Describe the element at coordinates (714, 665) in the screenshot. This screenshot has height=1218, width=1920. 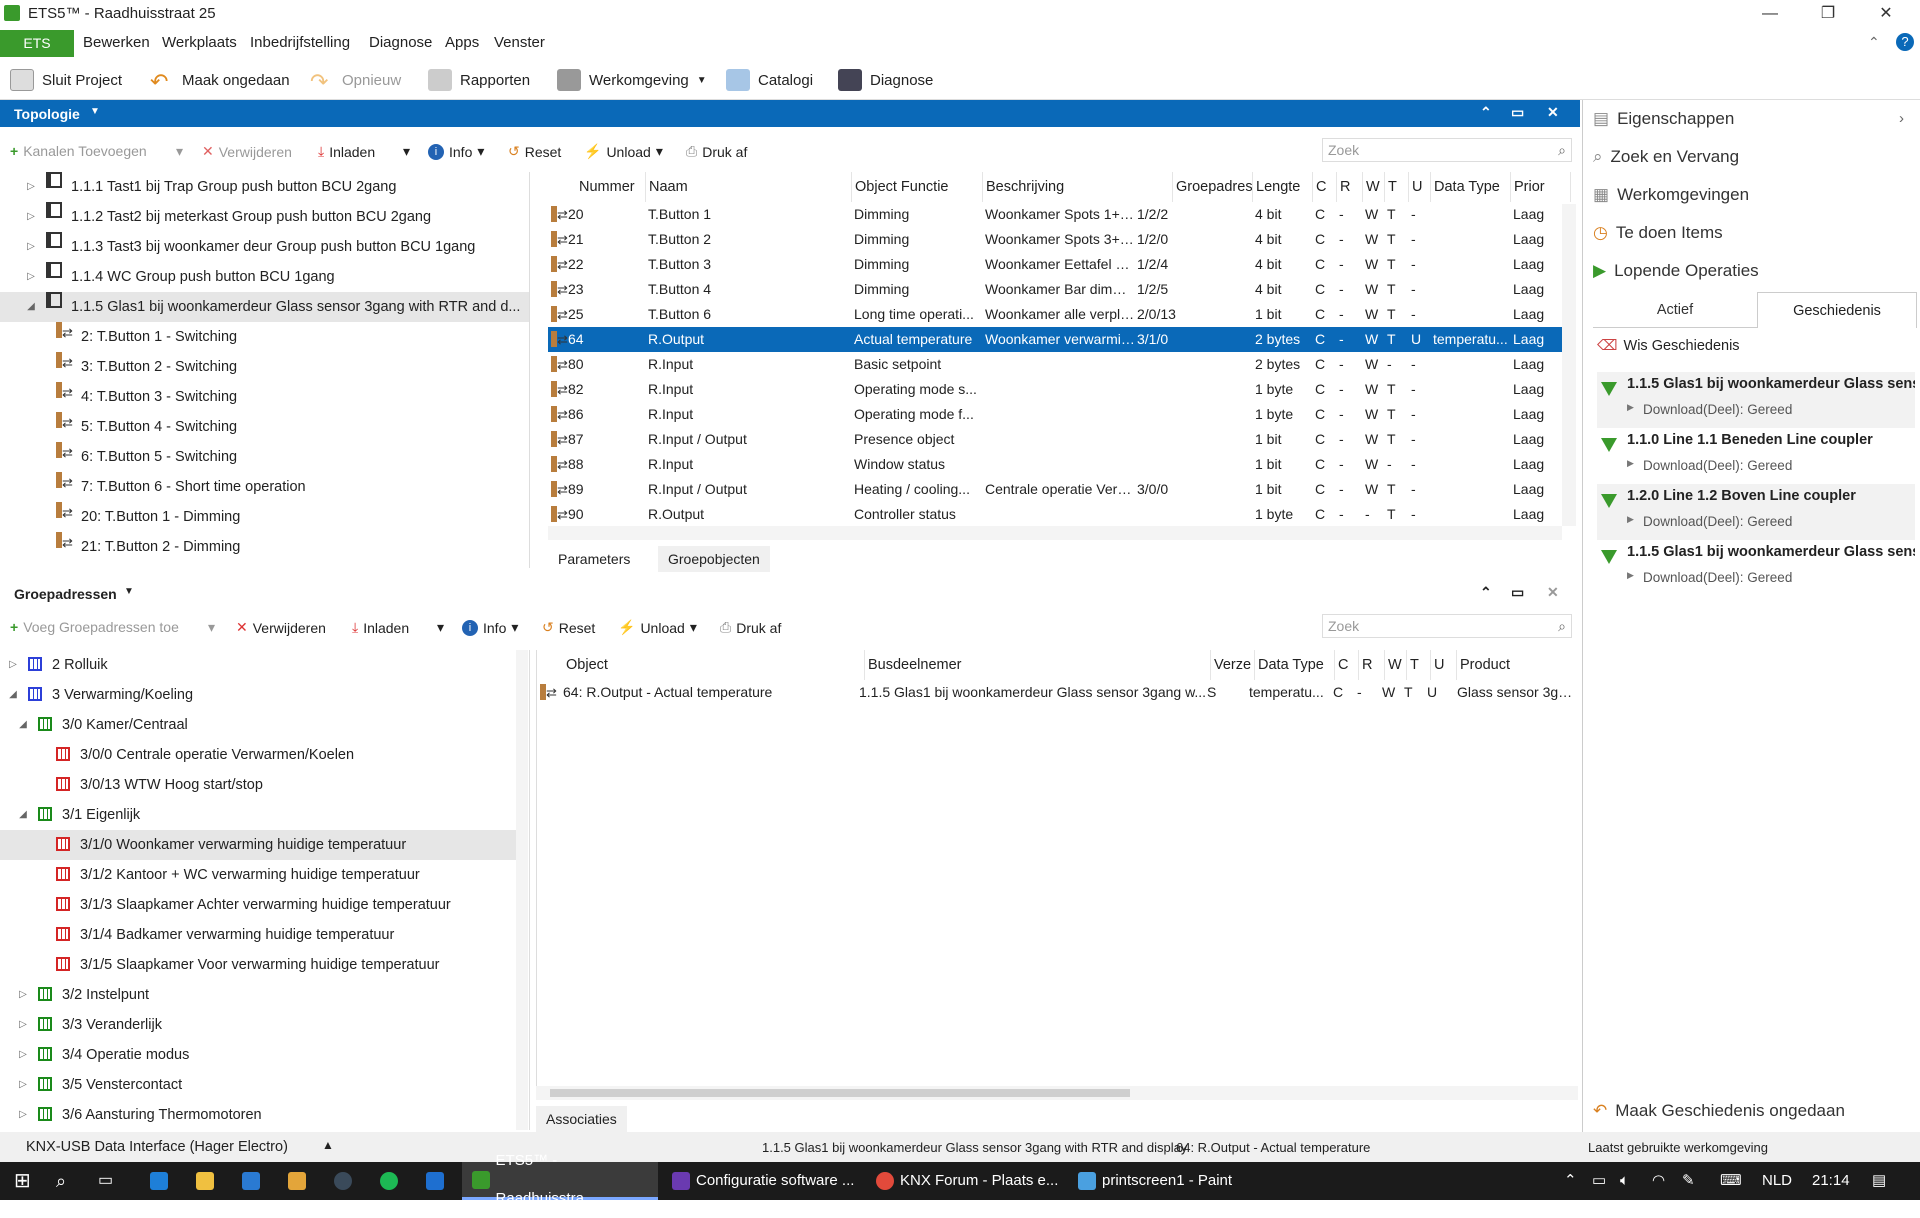
I see `col-header-object: Object` at that location.